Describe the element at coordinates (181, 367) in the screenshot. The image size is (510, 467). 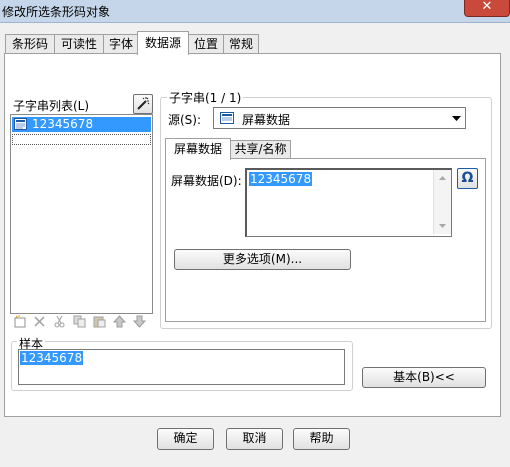
I see `sample-preview: 12345678` at that location.